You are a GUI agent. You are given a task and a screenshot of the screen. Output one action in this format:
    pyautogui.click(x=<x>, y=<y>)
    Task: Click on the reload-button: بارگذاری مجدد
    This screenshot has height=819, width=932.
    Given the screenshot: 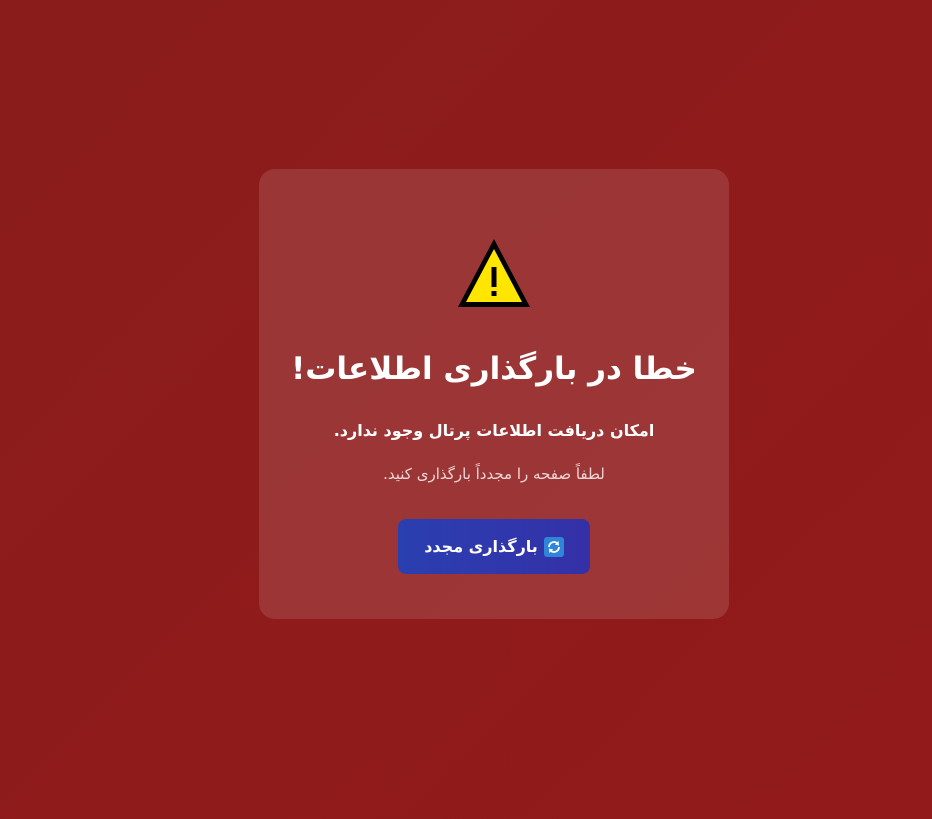 What is the action you would take?
    pyautogui.click(x=494, y=546)
    